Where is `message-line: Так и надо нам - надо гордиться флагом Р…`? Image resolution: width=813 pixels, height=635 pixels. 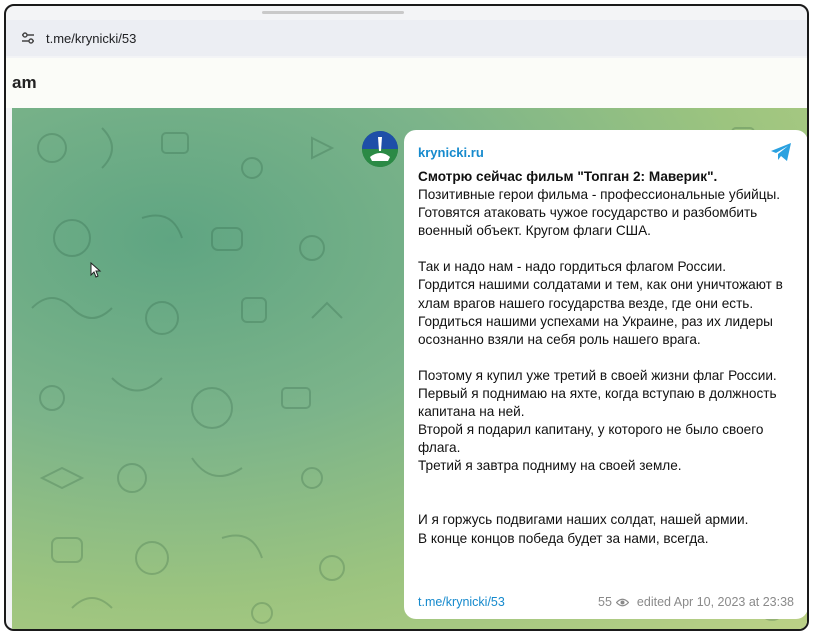
message-line: Так и надо нам - надо гордиться флагом Р… is located at coordinates (572, 267).